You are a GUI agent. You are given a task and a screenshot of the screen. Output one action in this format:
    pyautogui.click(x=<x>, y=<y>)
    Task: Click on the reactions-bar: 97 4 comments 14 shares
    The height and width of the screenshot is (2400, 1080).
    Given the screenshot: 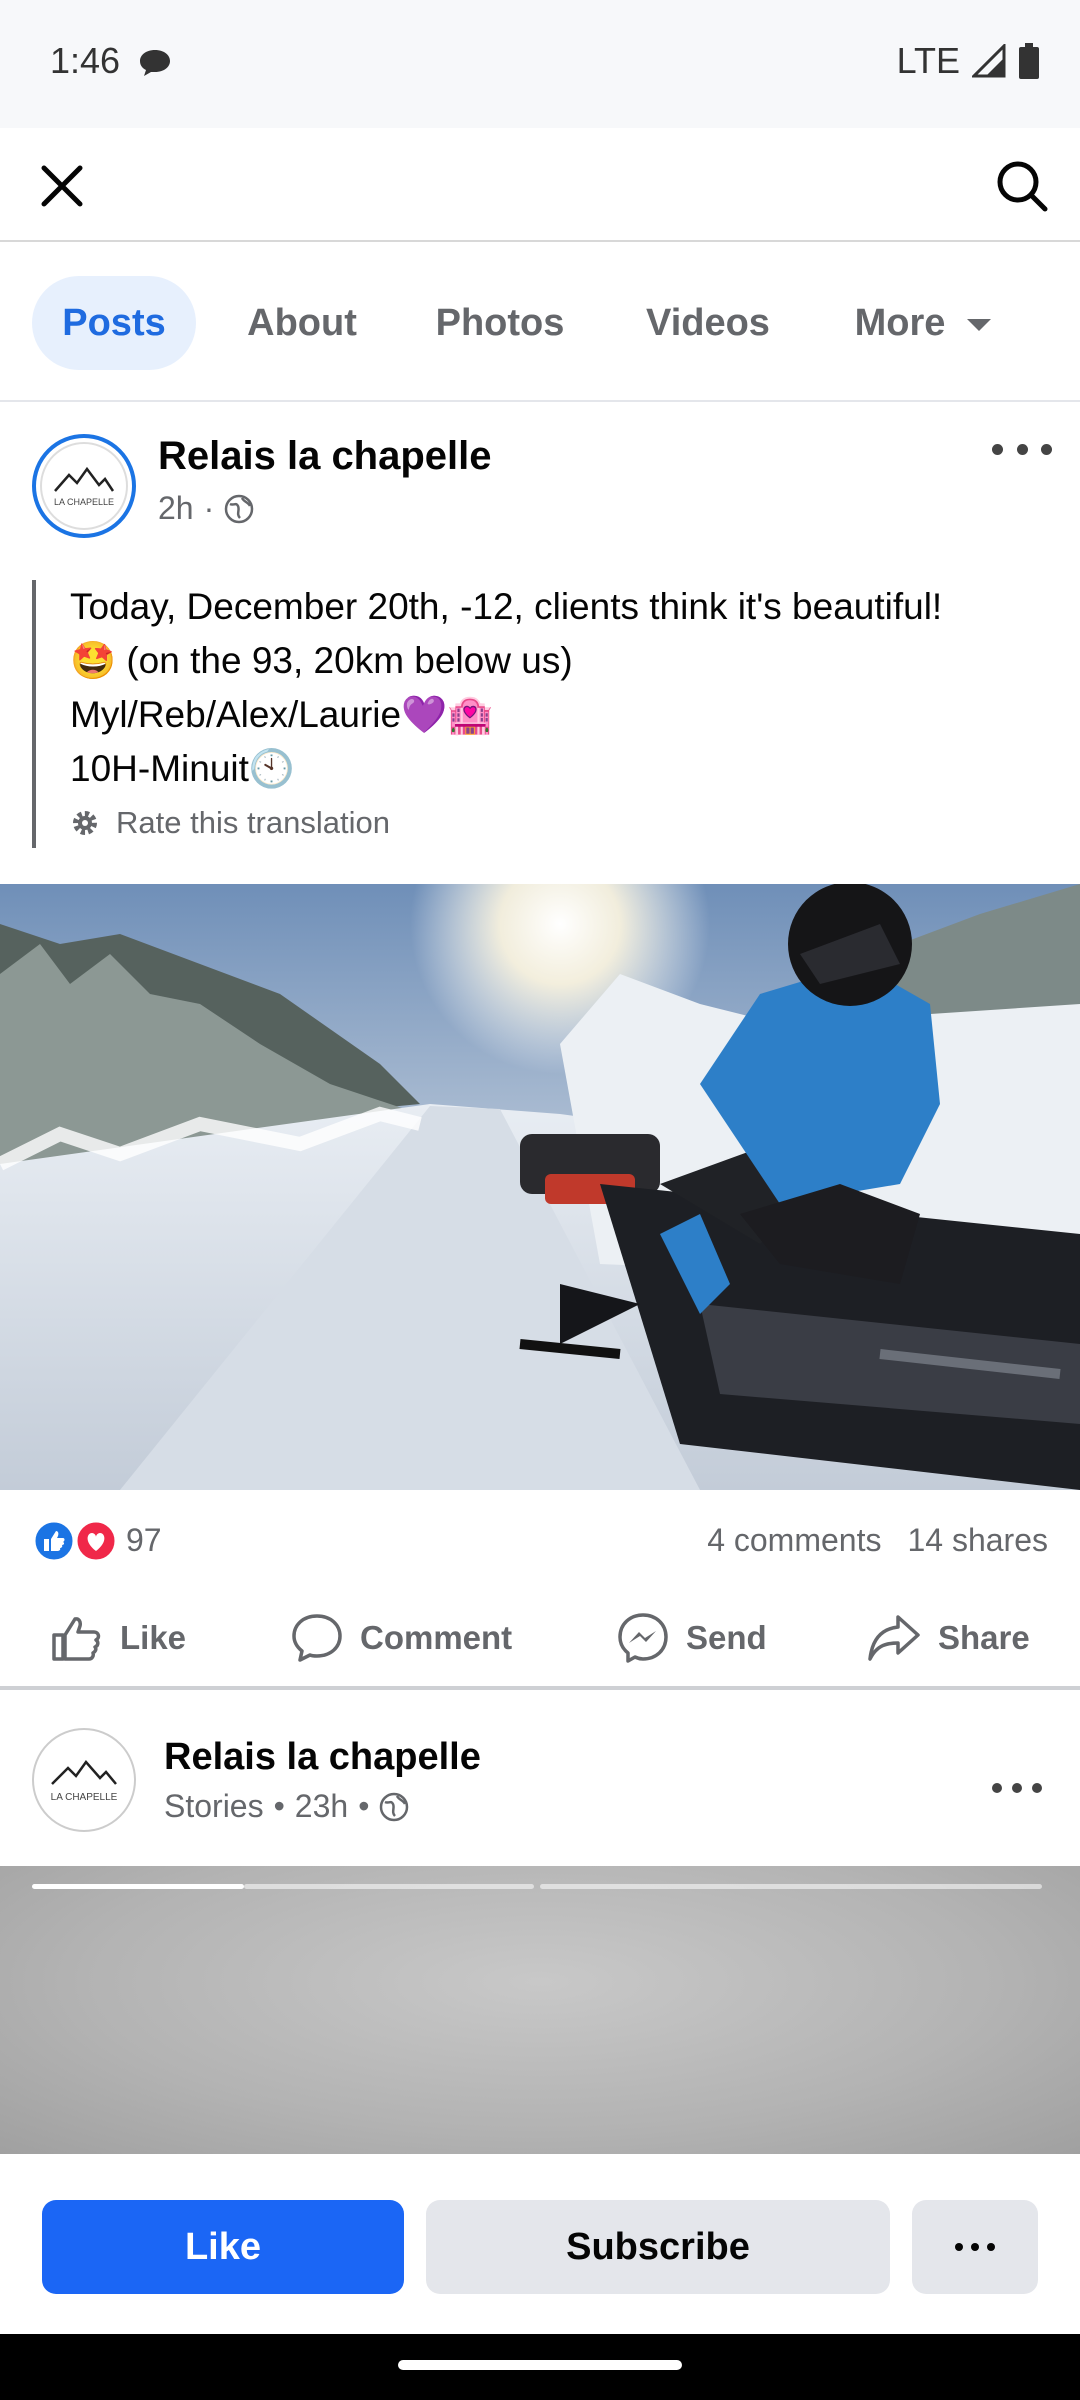 What is the action you would take?
    pyautogui.click(x=540, y=1542)
    